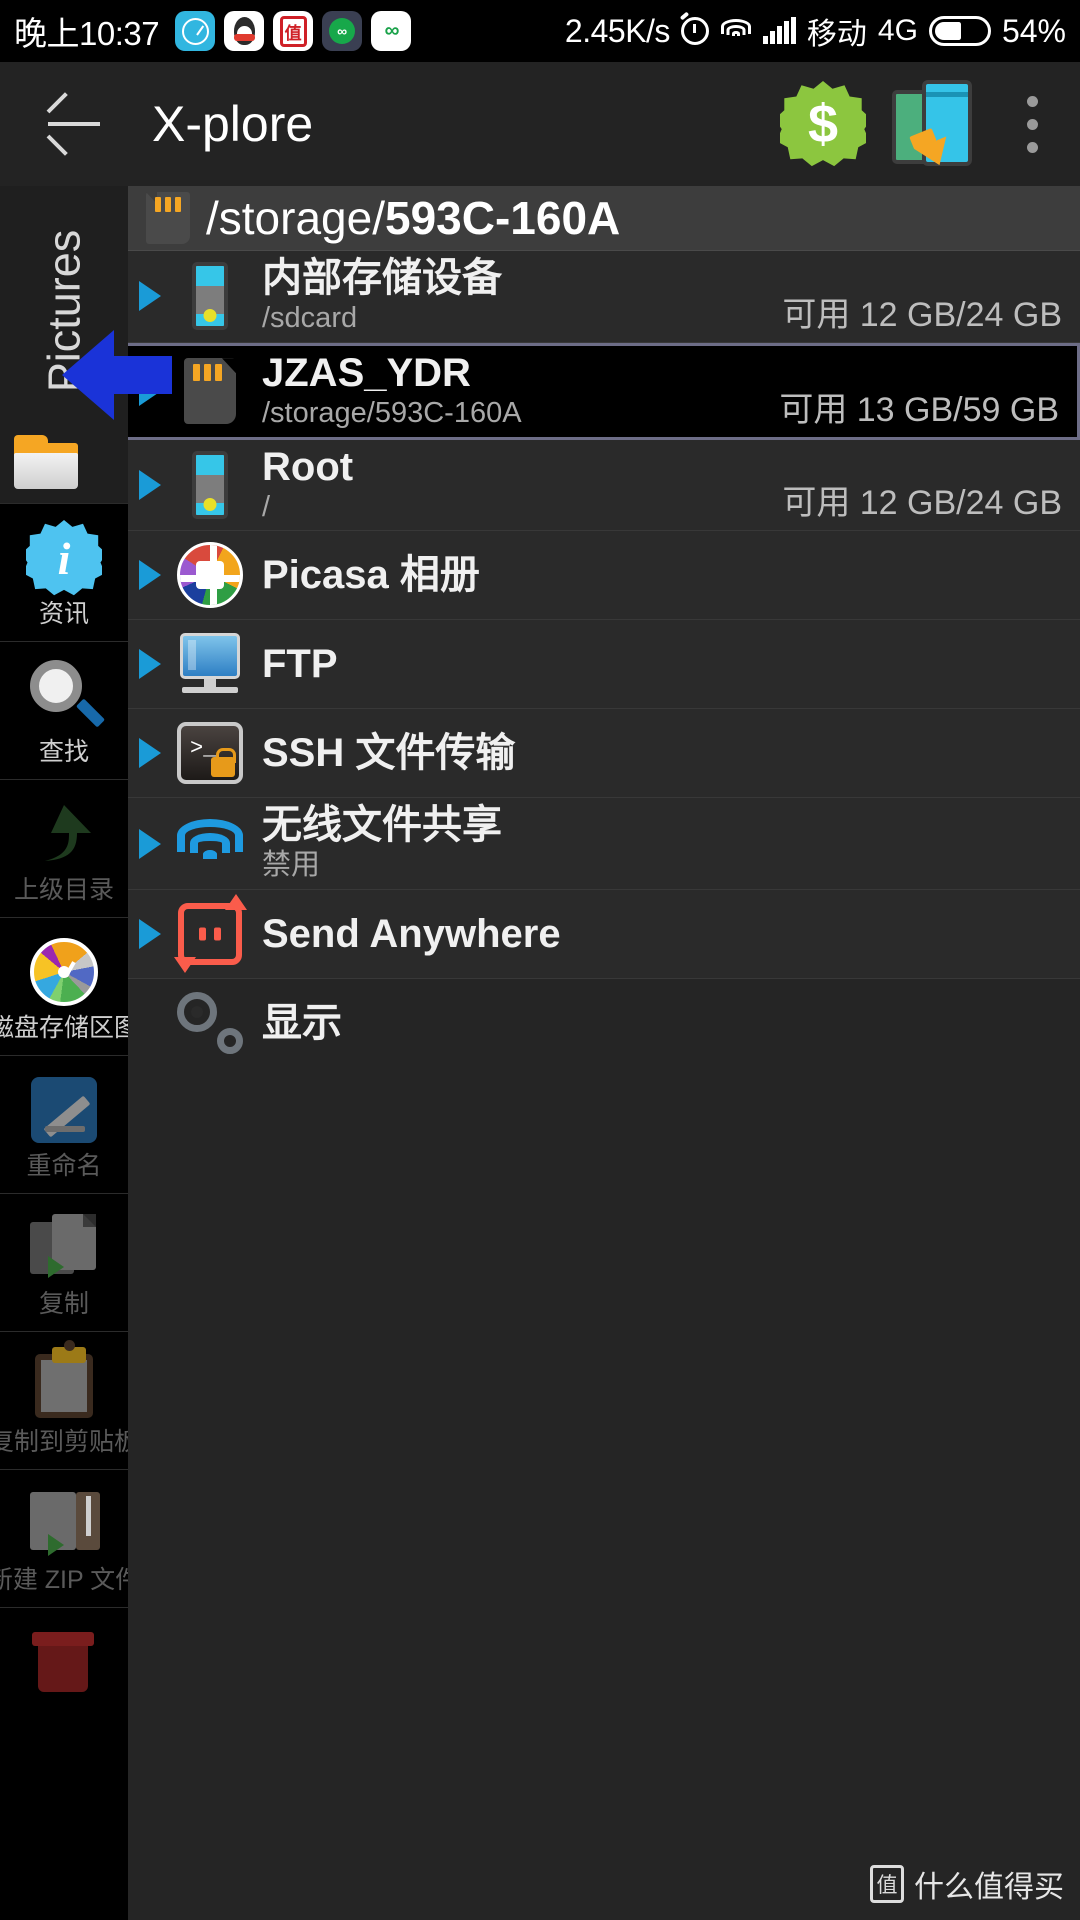 The height and width of the screenshot is (1920, 1080). I want to click on row-subtitle: /sdcard, so click(310, 318).